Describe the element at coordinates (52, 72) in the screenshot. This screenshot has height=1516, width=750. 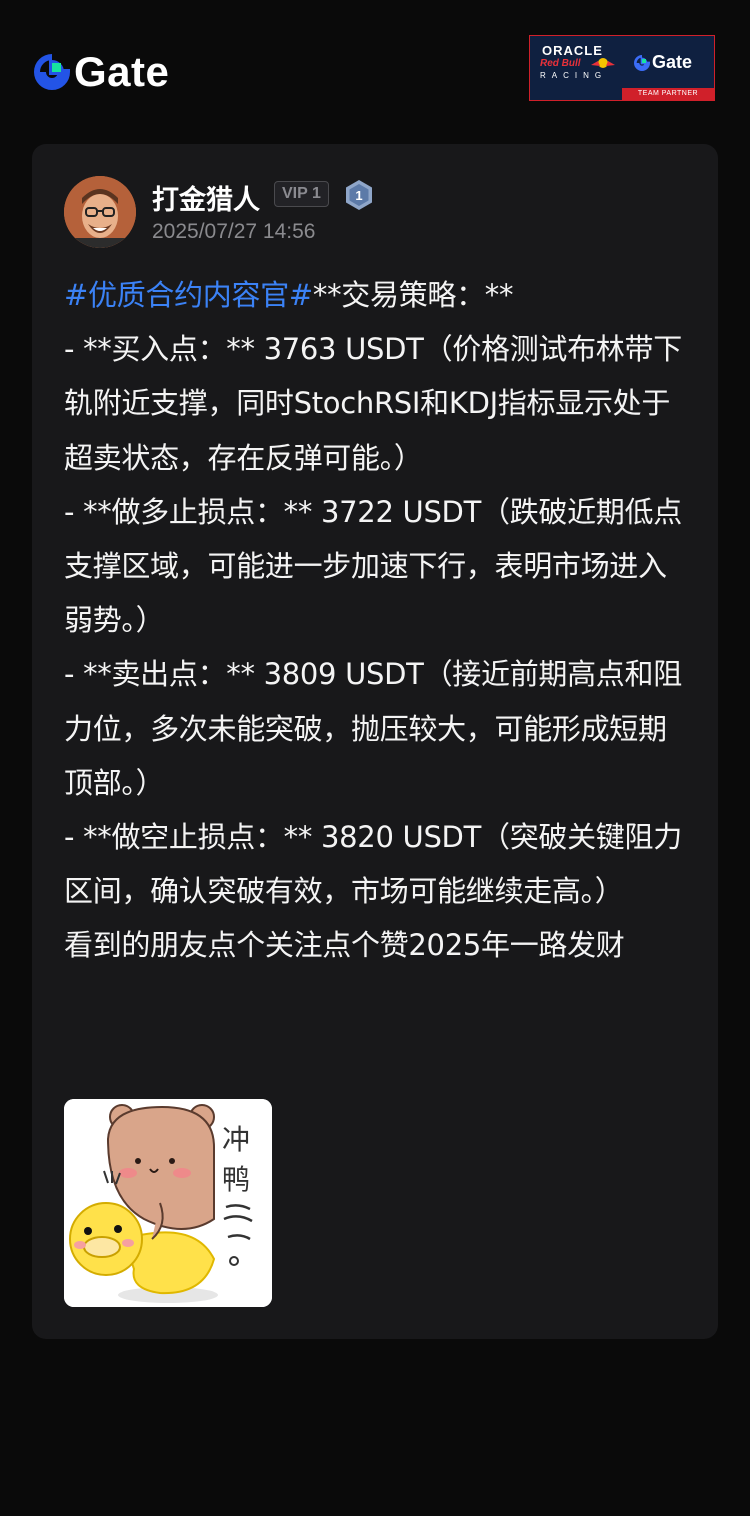
I see `gate-logo-icon` at that location.